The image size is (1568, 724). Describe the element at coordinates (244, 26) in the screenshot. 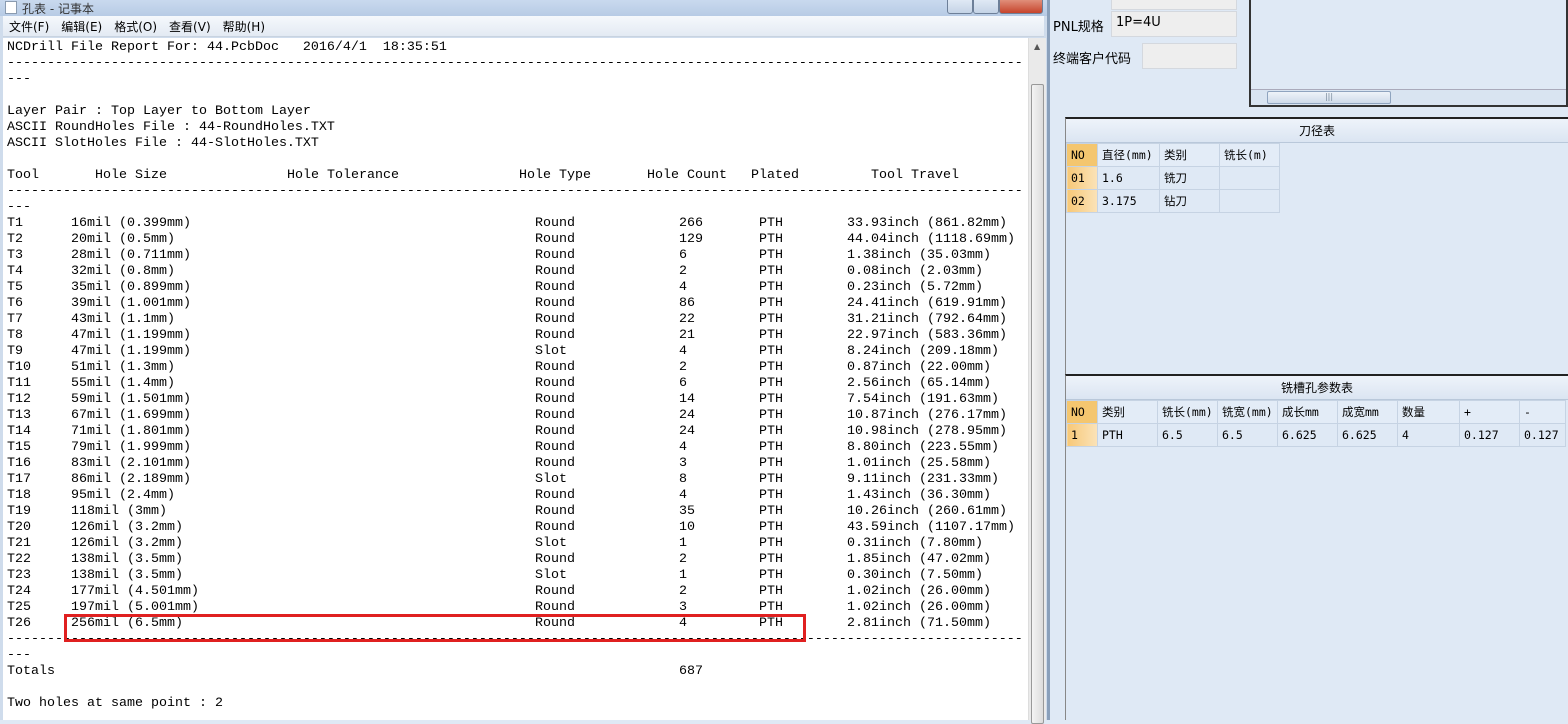

I see `menu-help: 帮助(H)` at that location.